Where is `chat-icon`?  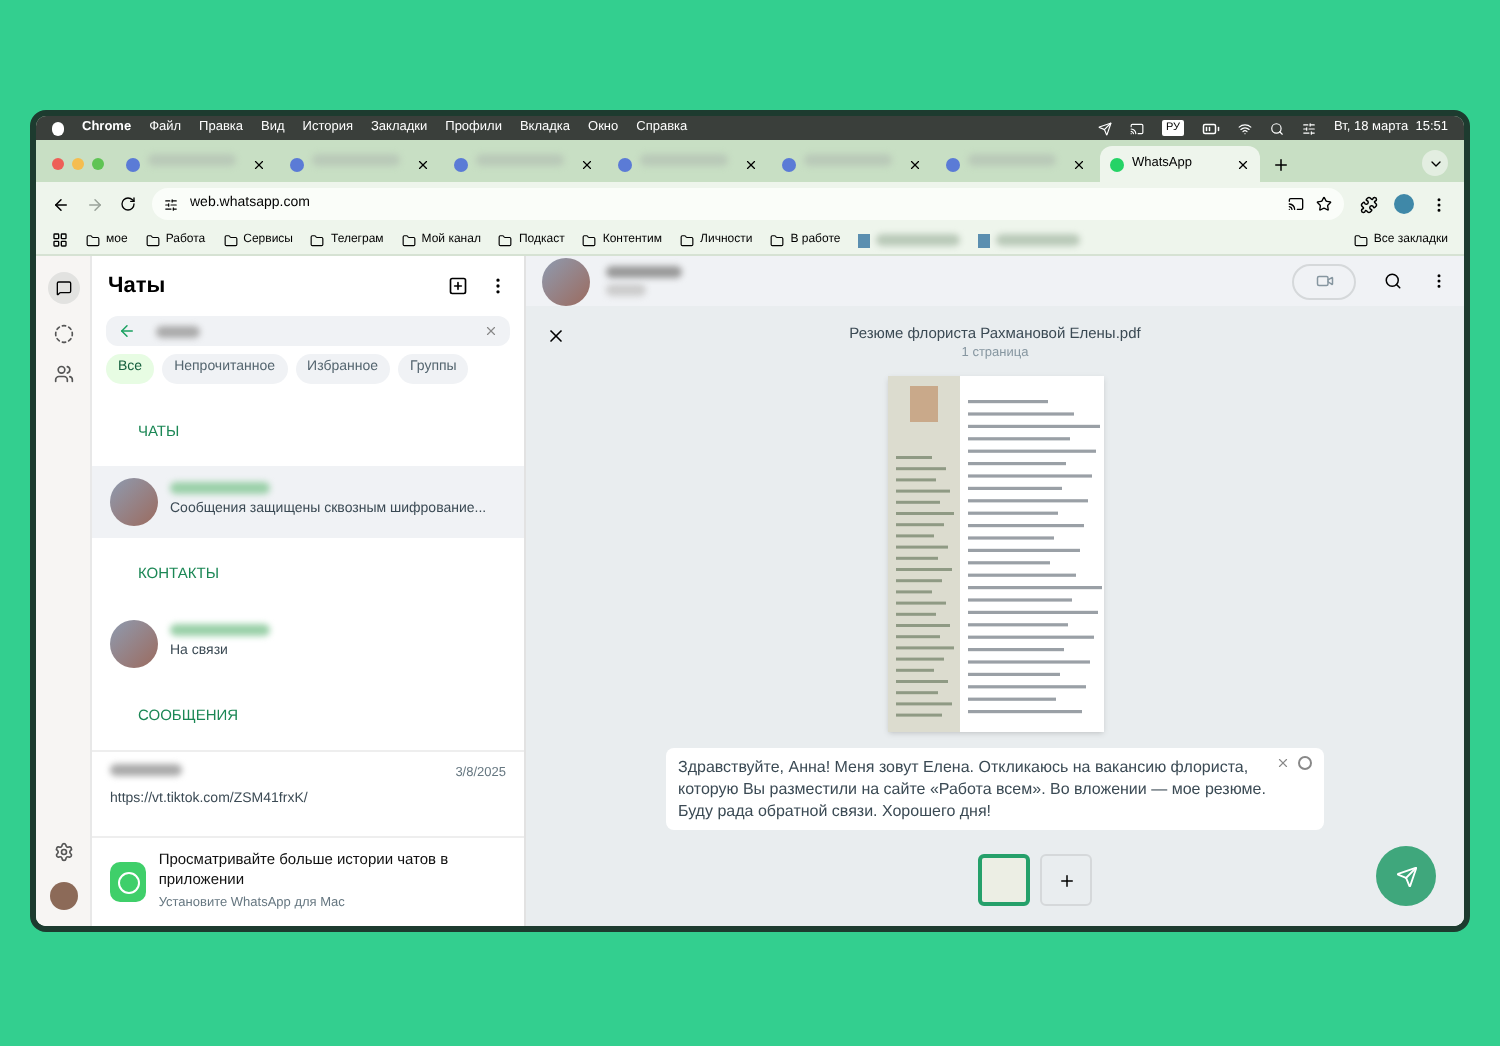
chat-icon is located at coordinates (63, 288).